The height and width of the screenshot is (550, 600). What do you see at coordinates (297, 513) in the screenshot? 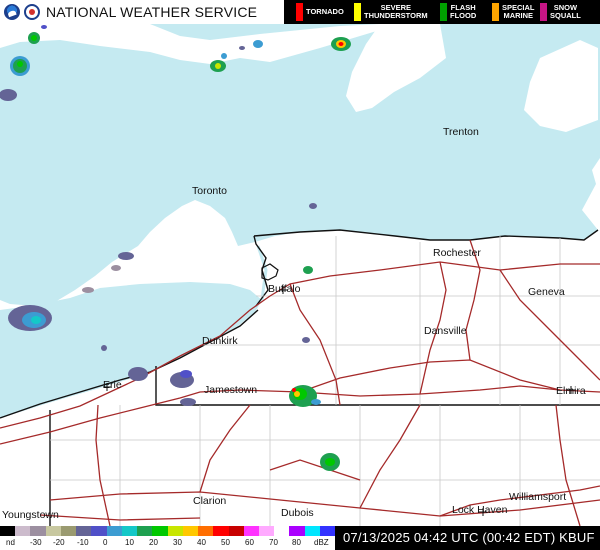
I see `city-label: Dubois` at bounding box center [297, 513].